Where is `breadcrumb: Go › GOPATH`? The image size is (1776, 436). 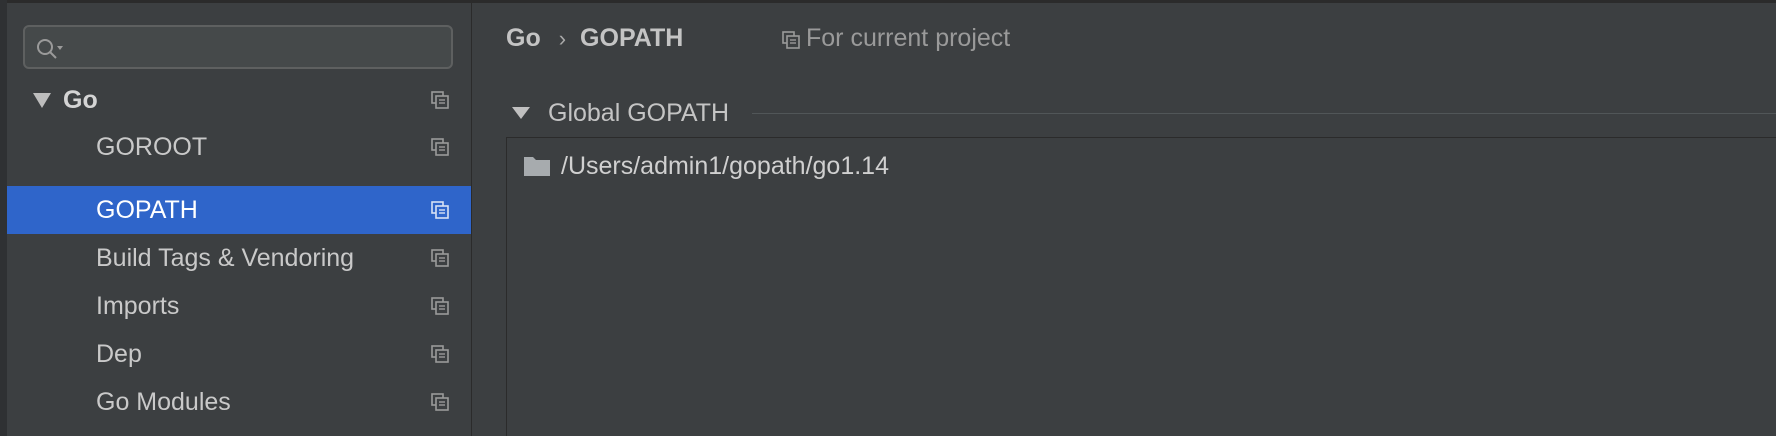 breadcrumb: Go › GOPATH is located at coordinates (594, 38).